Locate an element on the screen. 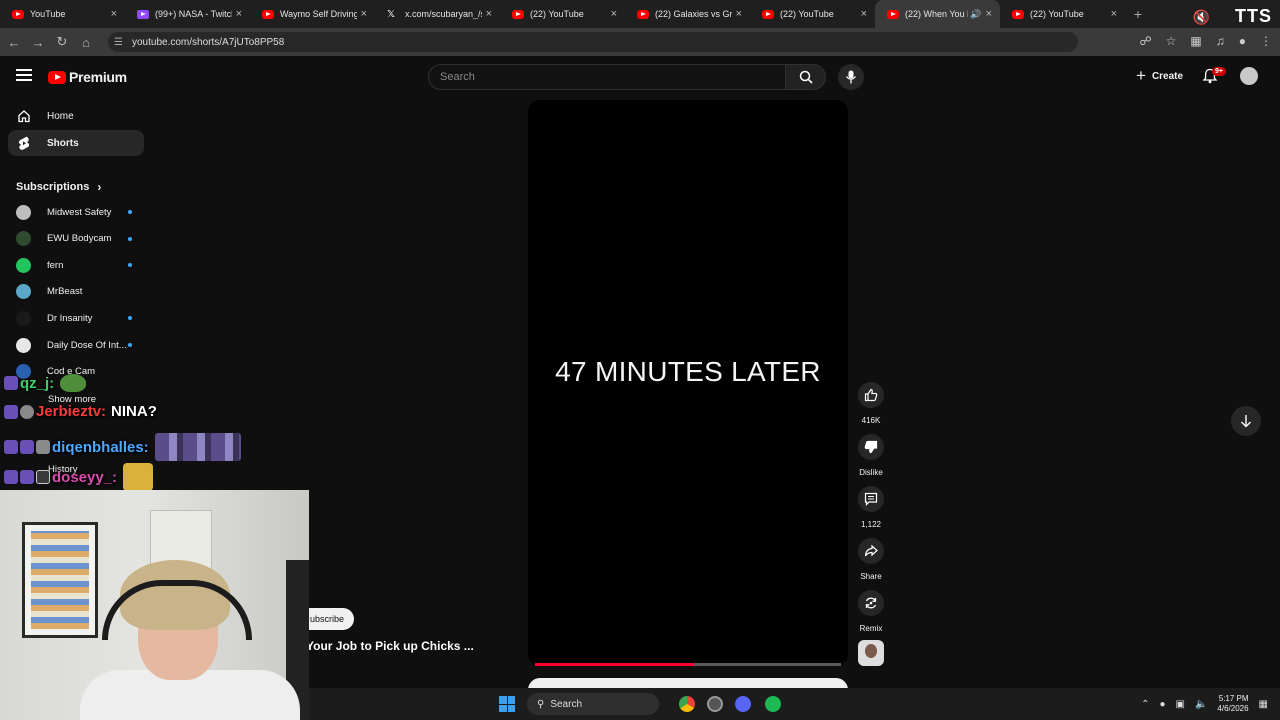  profile-icon: ● is located at coordinates (1242, 41).